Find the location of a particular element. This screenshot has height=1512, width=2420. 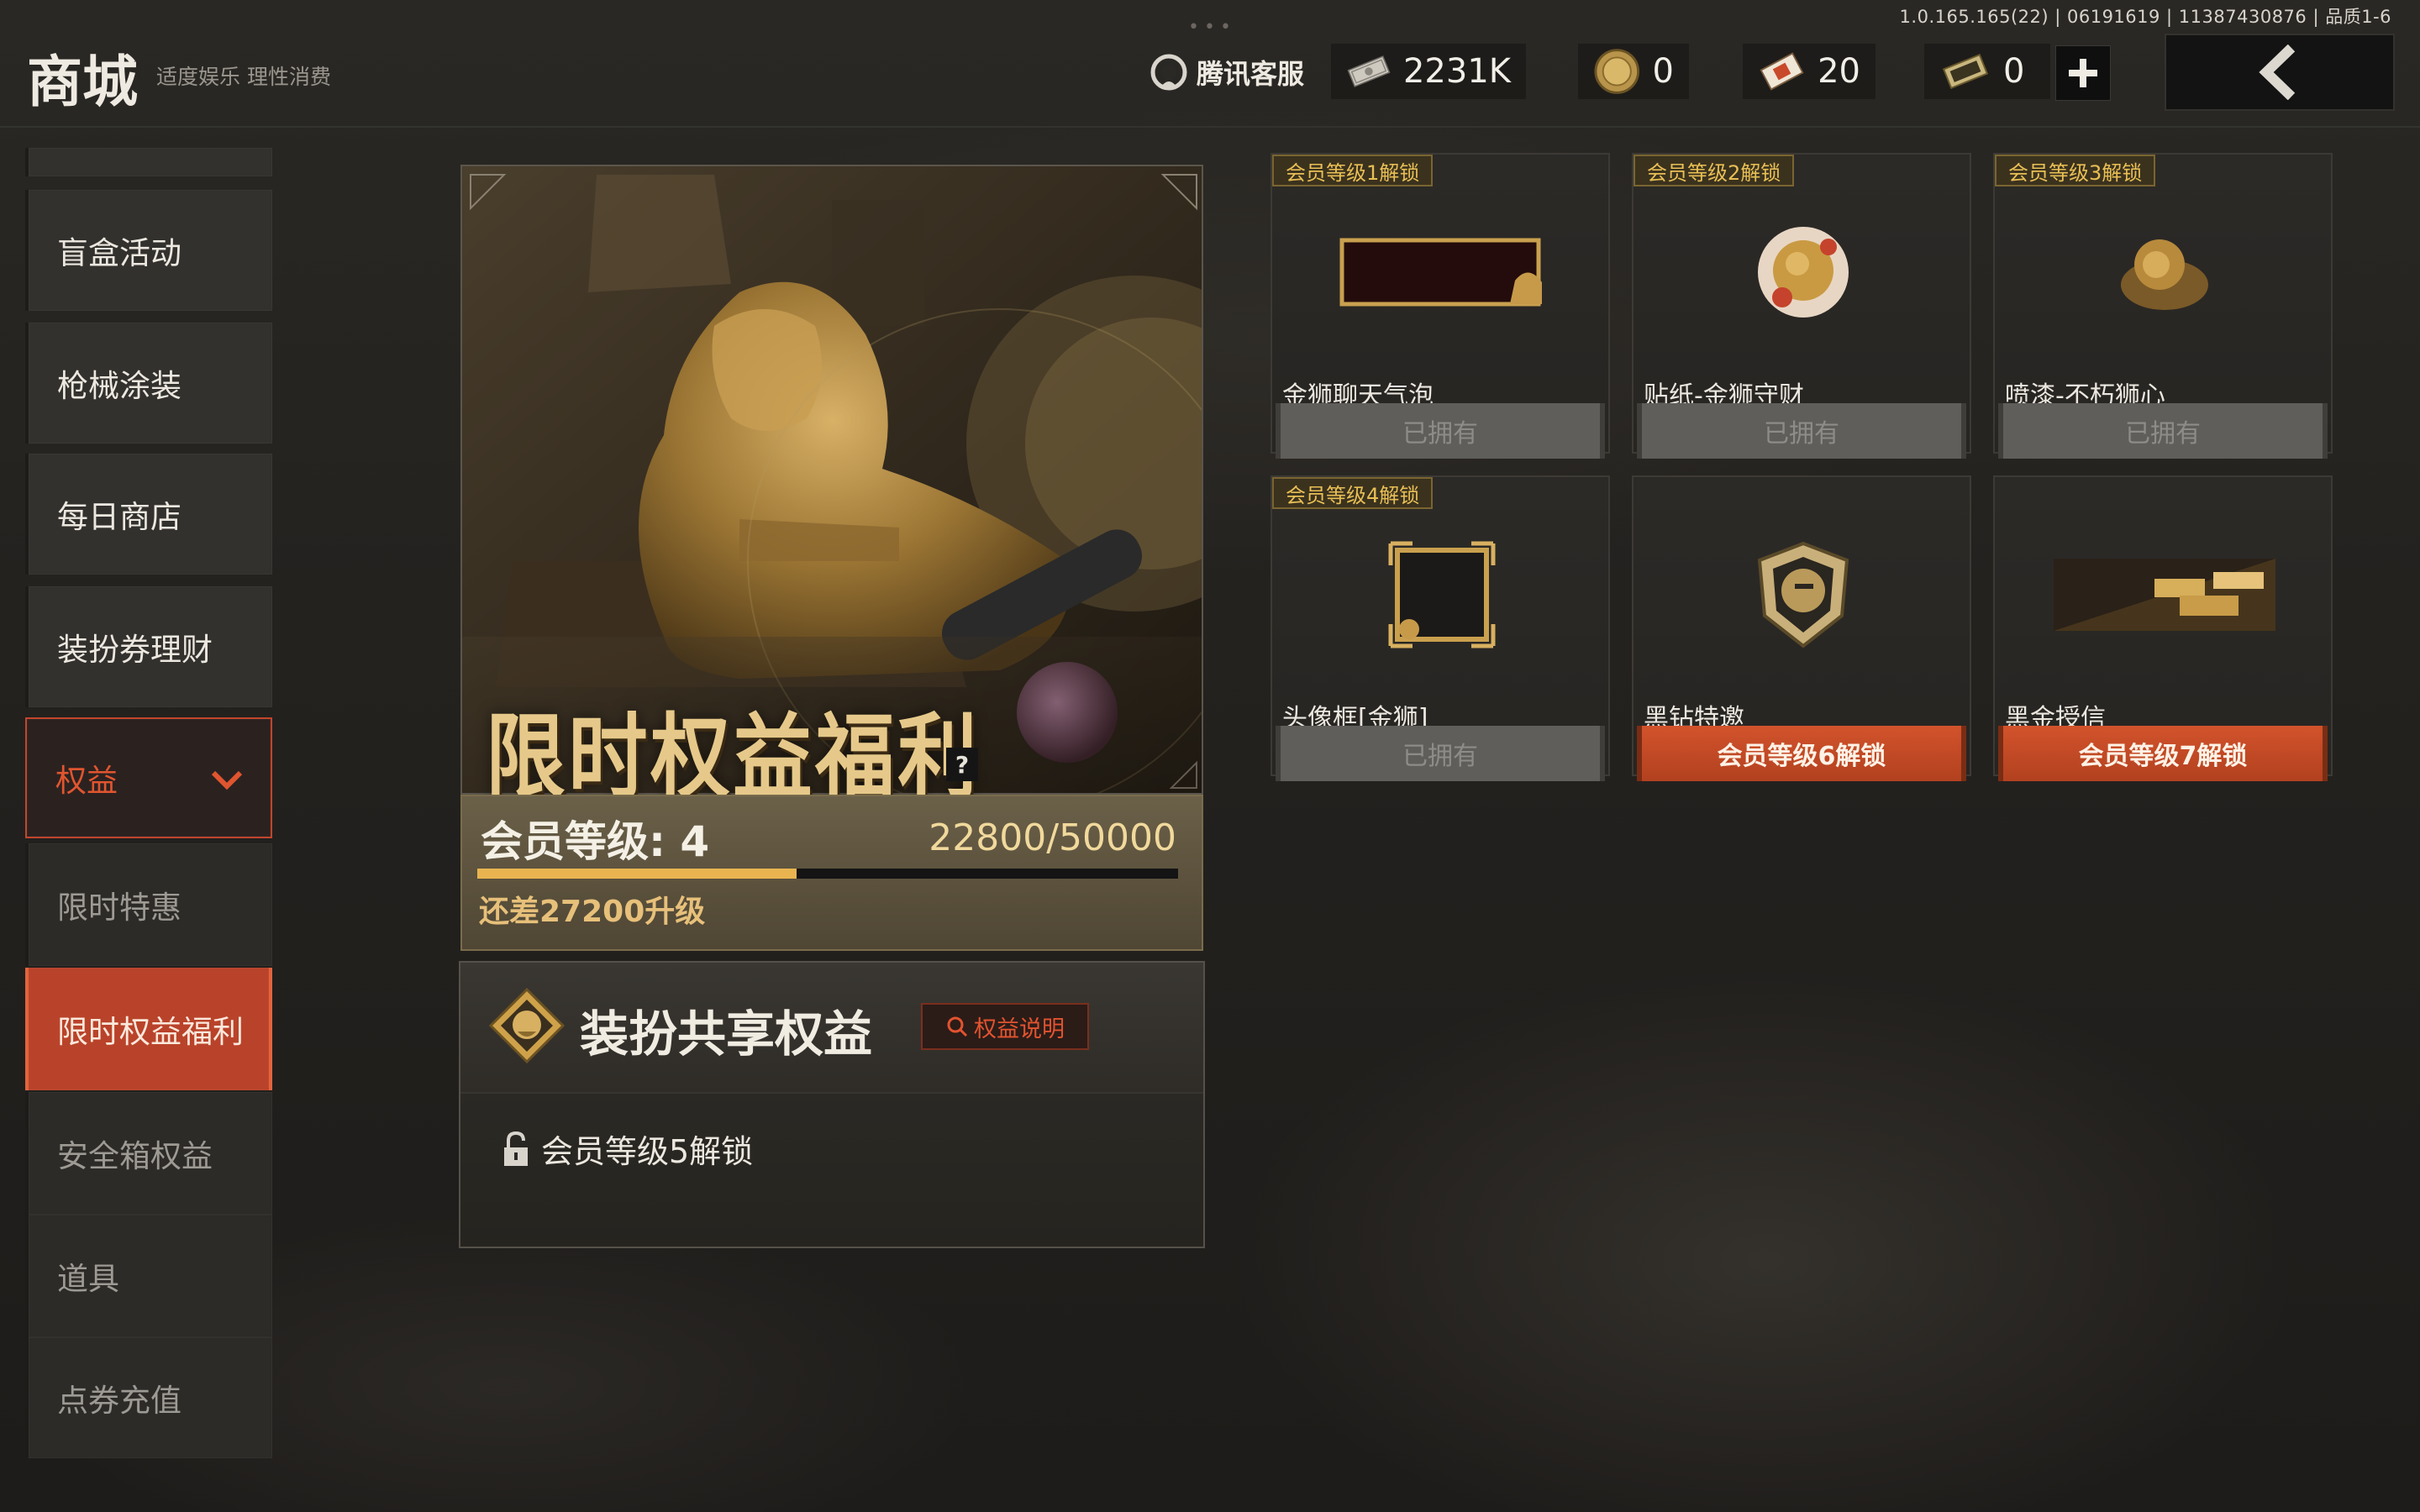

cash-icon is located at coordinates (1369, 71).